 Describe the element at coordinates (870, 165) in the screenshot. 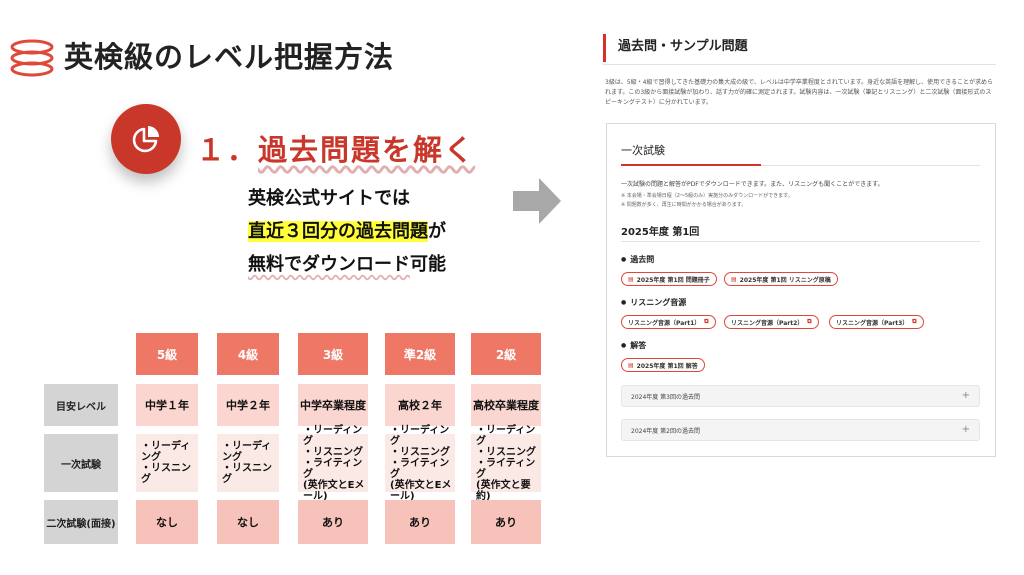

I see `card-title-divider` at that location.